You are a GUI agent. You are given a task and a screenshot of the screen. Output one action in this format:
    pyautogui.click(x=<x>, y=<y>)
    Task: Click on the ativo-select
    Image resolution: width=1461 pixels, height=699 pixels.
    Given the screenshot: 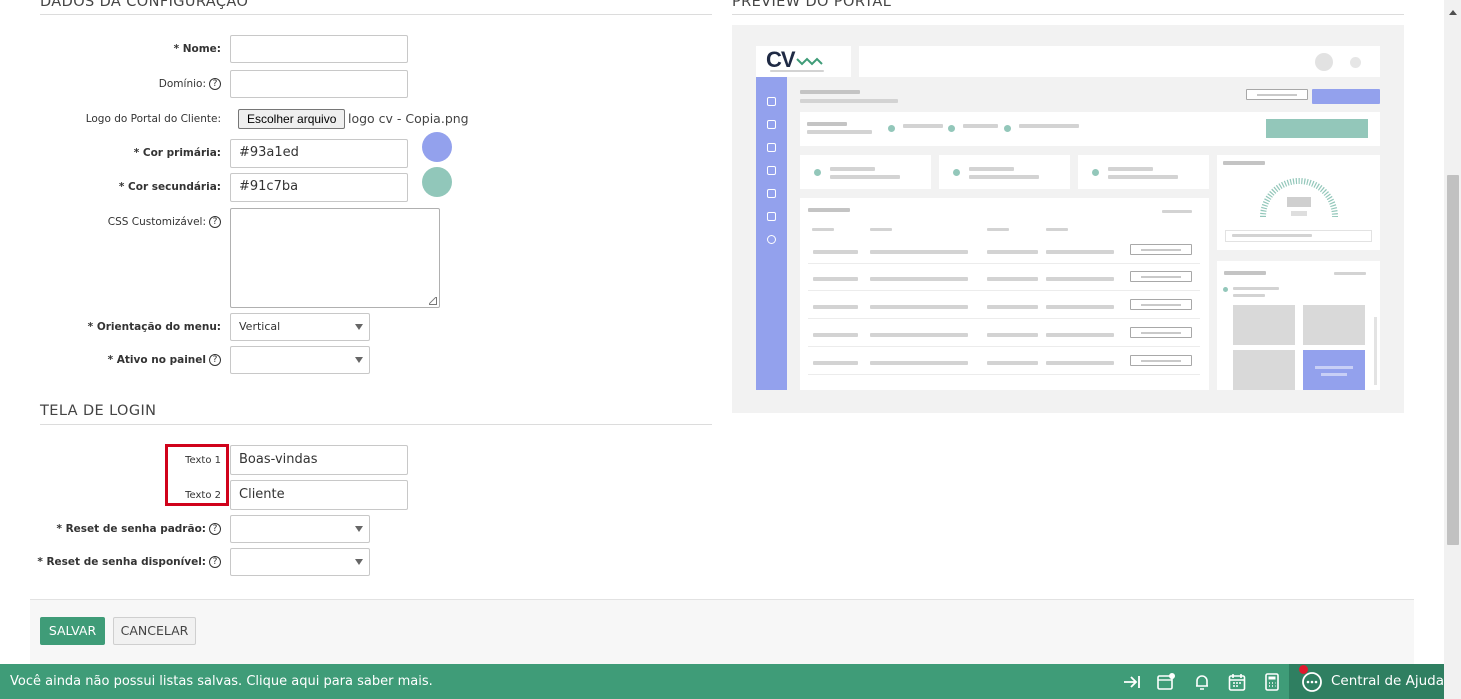 What is the action you would take?
    pyautogui.click(x=300, y=360)
    